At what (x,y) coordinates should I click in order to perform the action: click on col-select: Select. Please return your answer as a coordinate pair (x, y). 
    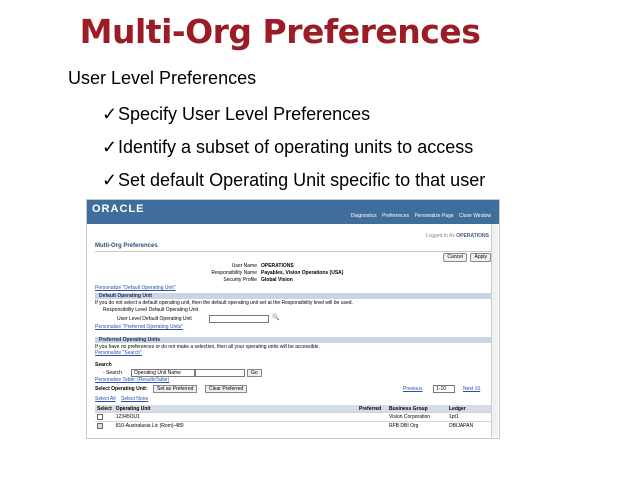
    Looking at the image, I should click on (104, 409).